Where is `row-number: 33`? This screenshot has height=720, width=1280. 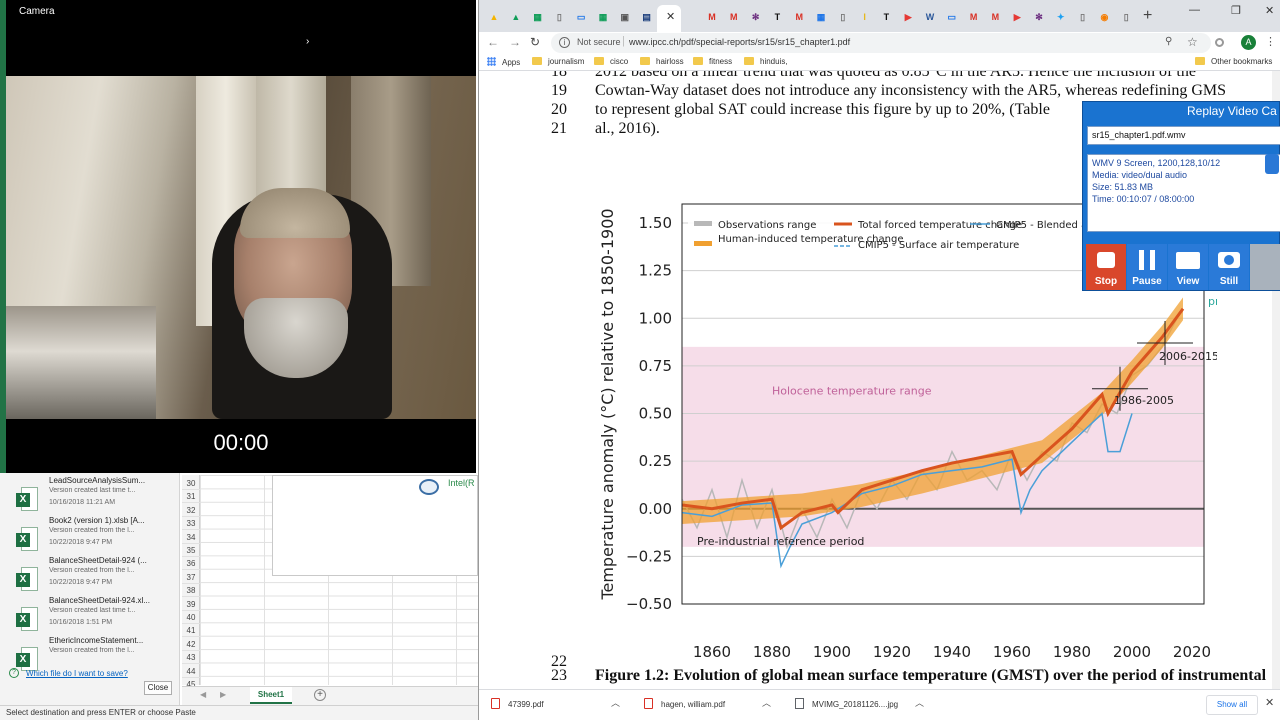 row-number: 33 is located at coordinates (191, 524).